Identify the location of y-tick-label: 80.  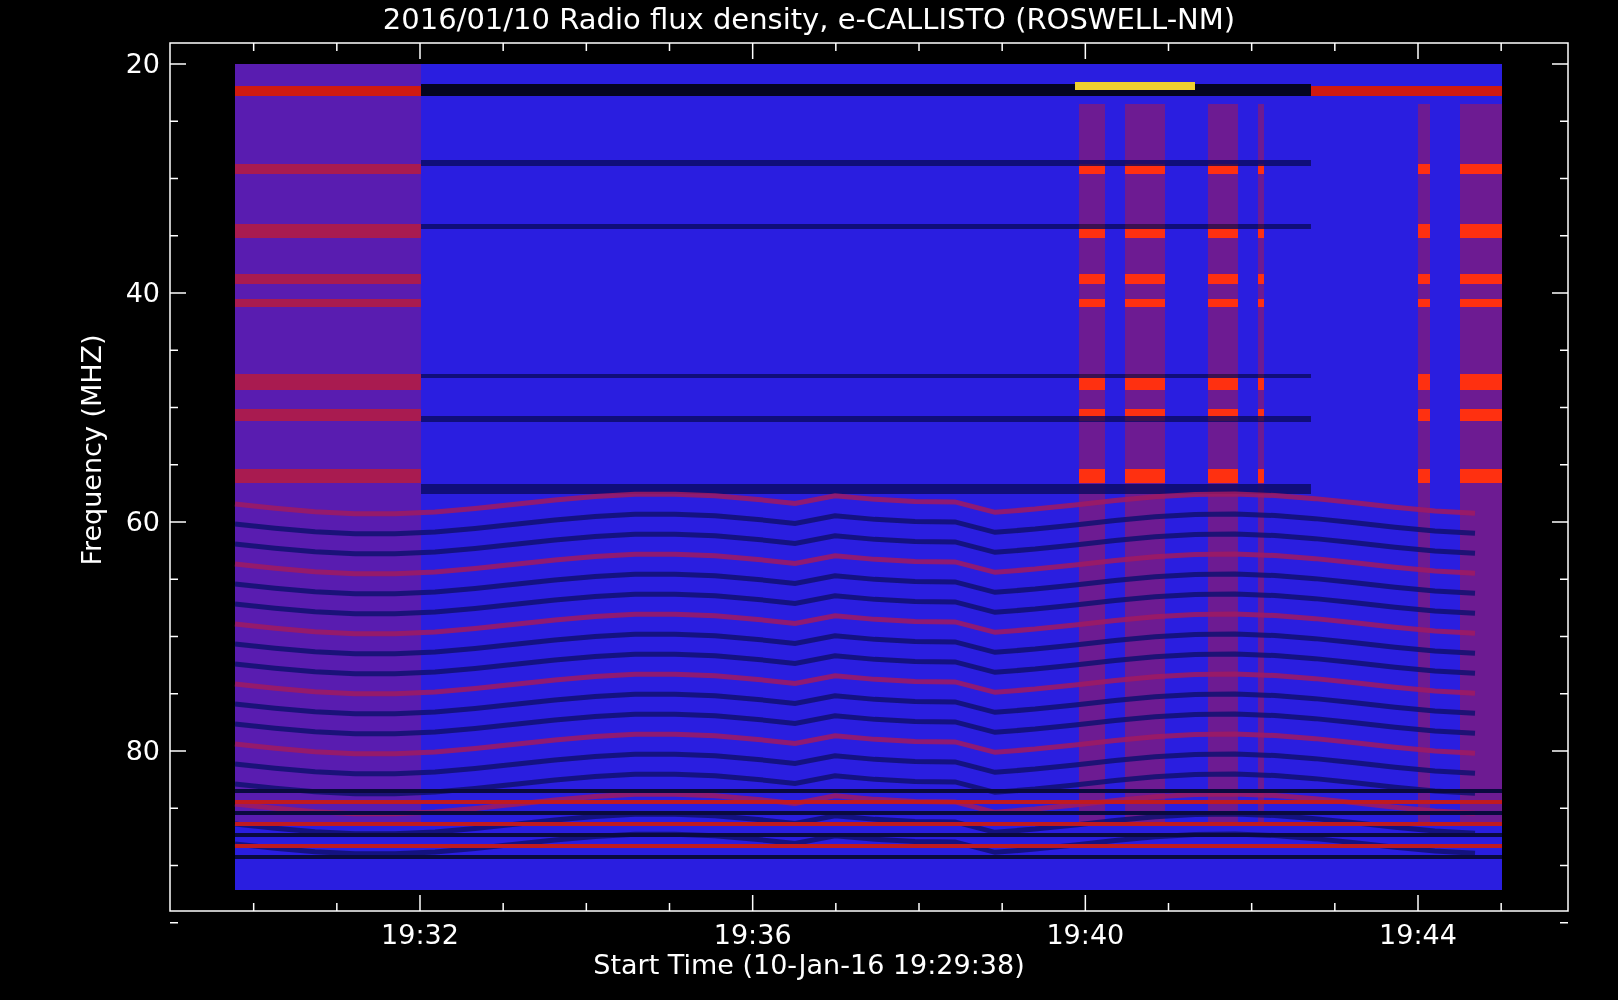
(142, 751).